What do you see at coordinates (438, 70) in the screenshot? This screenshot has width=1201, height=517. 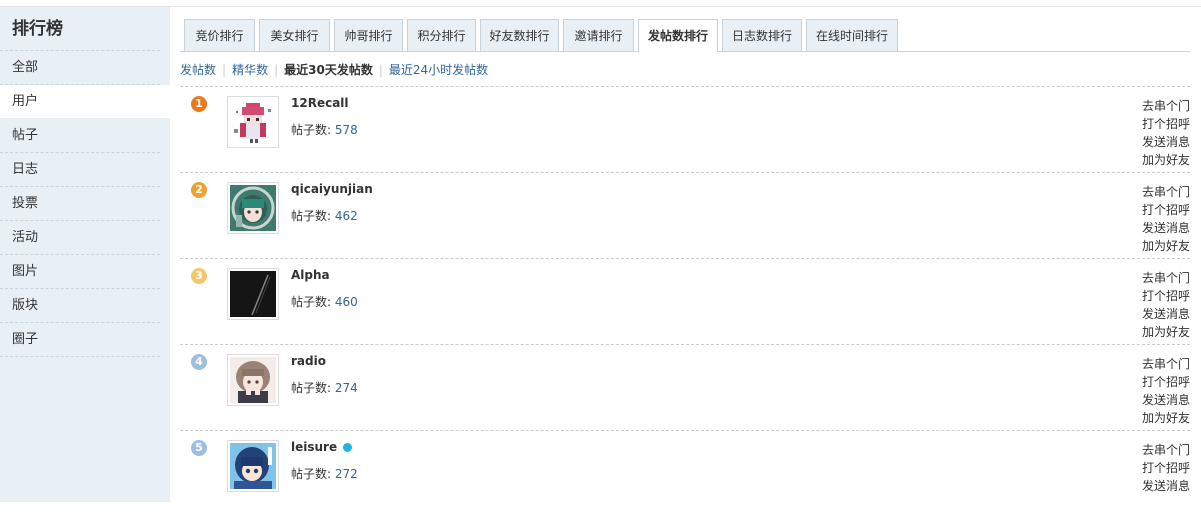 I see `filter-24-hours: 最近24小时发帖数` at bounding box center [438, 70].